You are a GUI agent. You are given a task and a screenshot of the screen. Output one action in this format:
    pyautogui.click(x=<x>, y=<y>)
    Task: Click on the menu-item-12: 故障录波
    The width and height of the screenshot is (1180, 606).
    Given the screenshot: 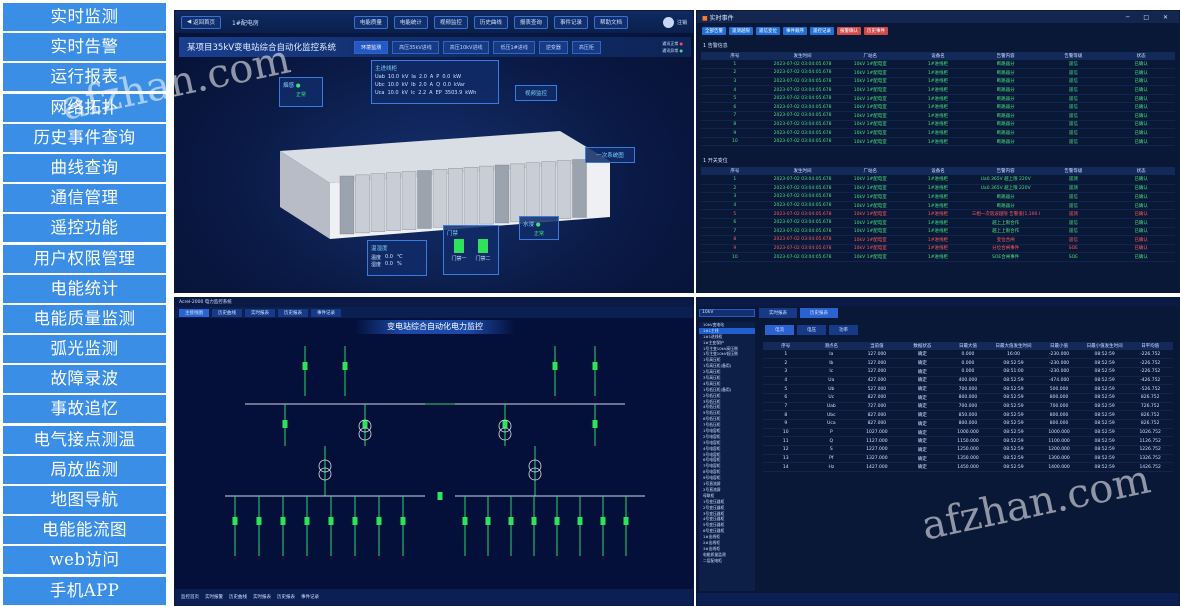 What is the action you would take?
    pyautogui.click(x=84, y=379)
    